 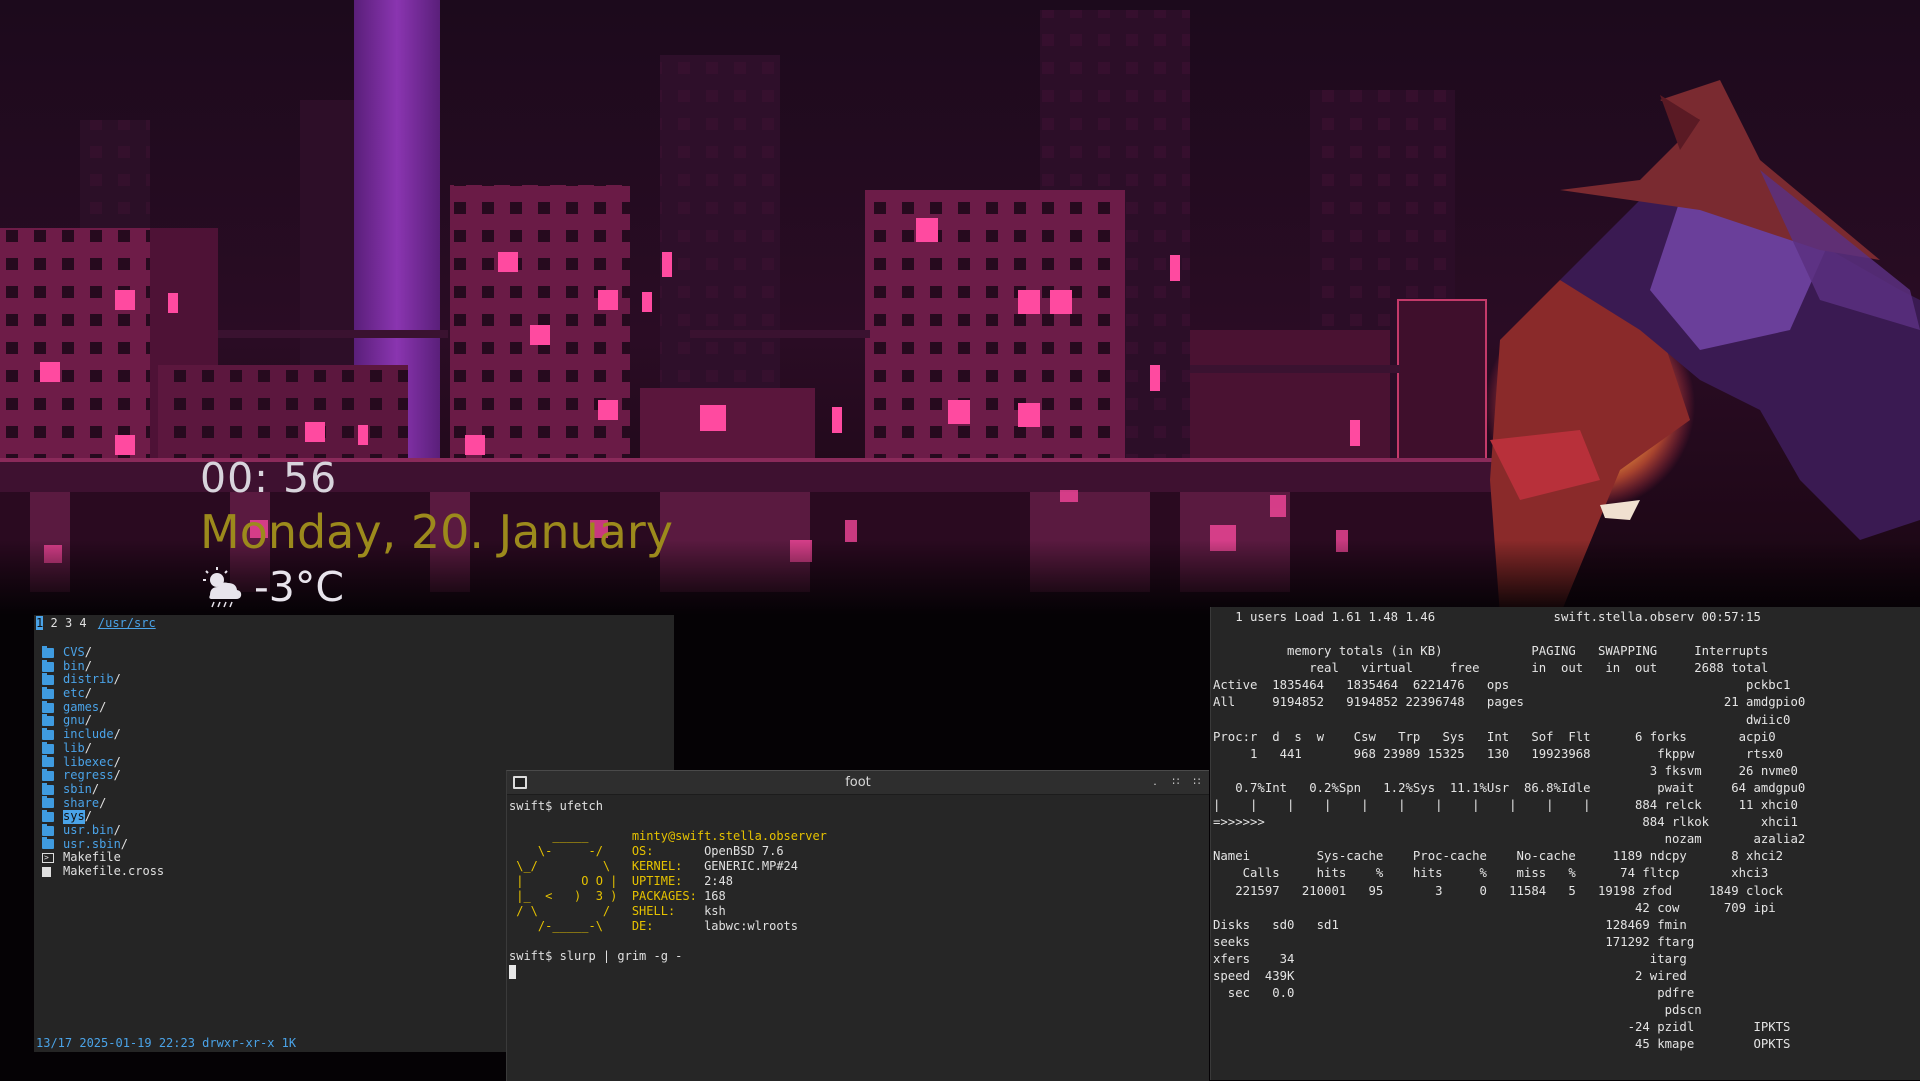 What do you see at coordinates (570, 896) in the screenshot?
I see `ufetch-logo-line: |_ < ) 3 )` at bounding box center [570, 896].